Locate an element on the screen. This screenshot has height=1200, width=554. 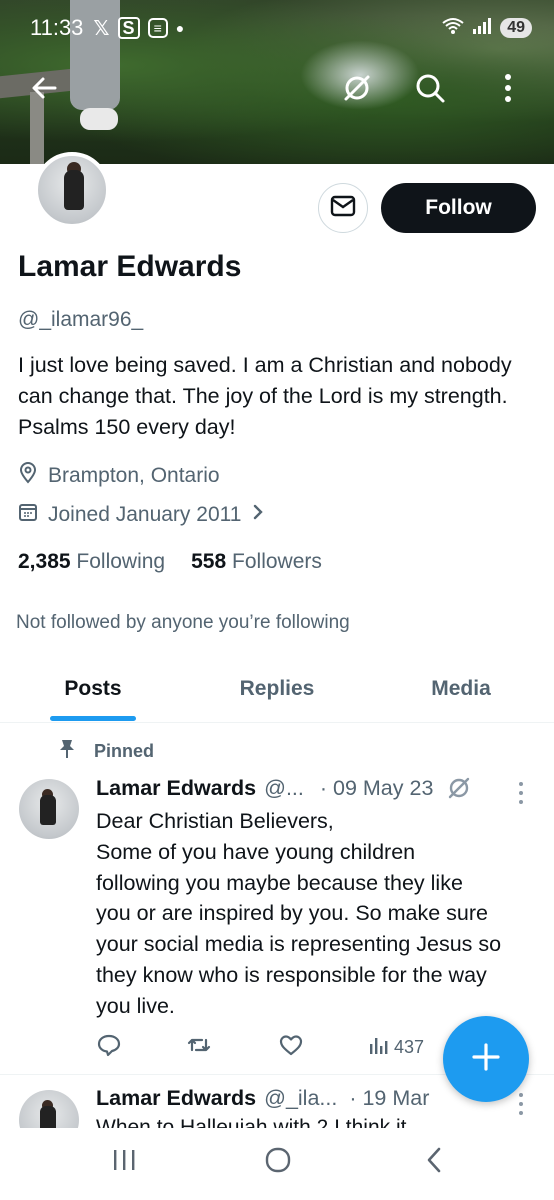
more-vertical-icon is located at coordinates (508, 90).